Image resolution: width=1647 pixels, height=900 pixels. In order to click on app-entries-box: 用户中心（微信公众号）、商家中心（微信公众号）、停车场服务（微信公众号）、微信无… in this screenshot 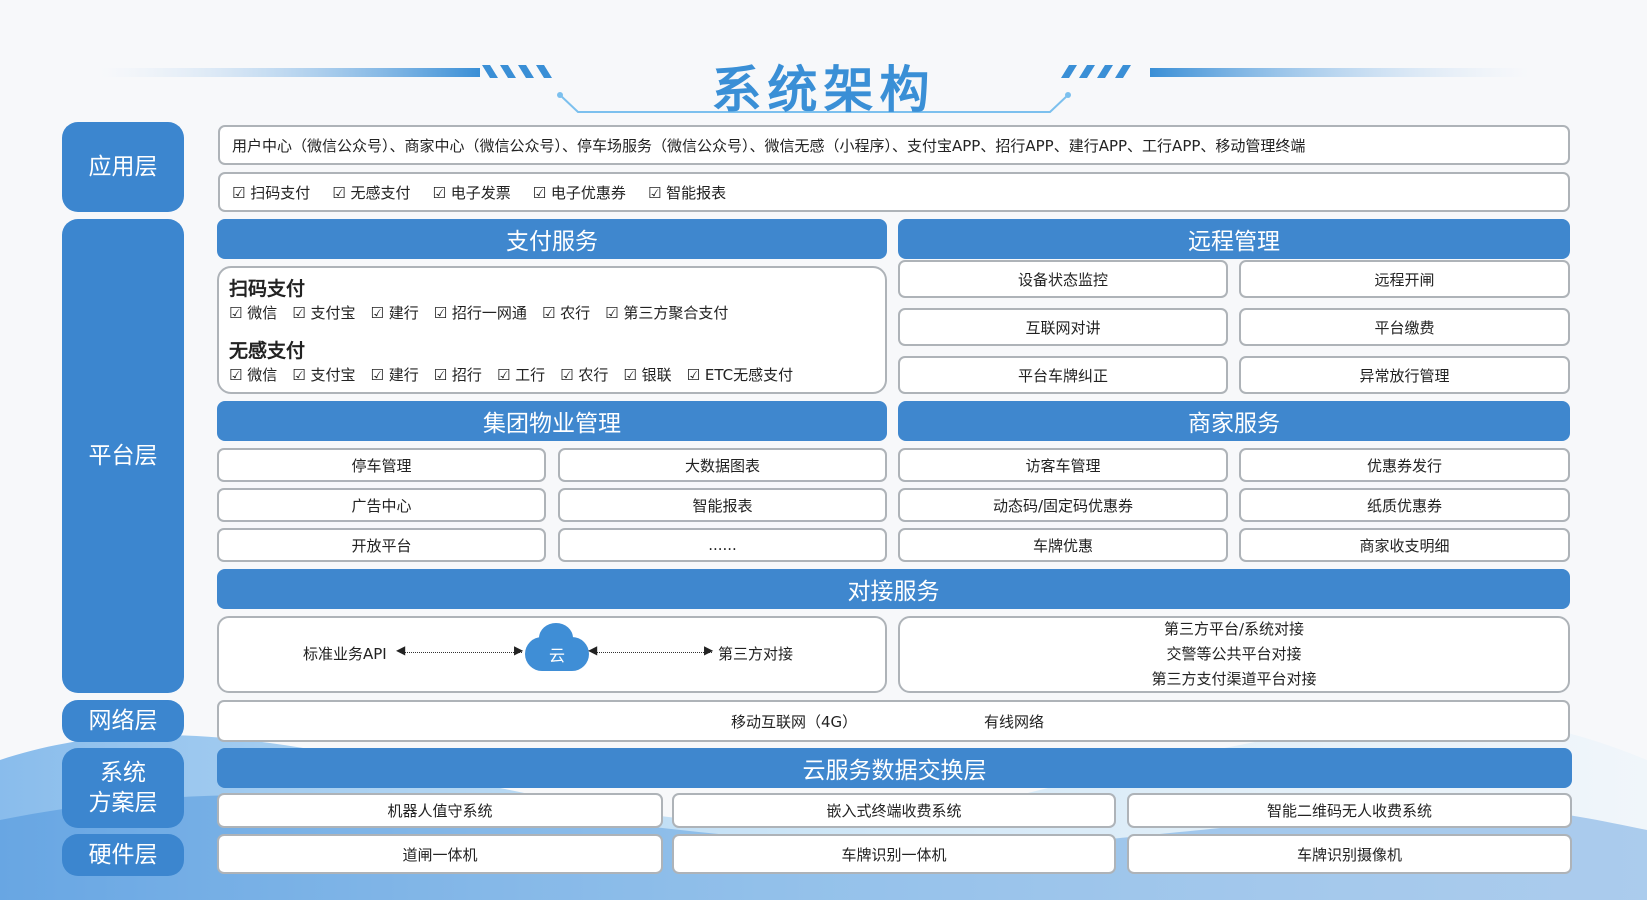, I will do `click(894, 145)`.